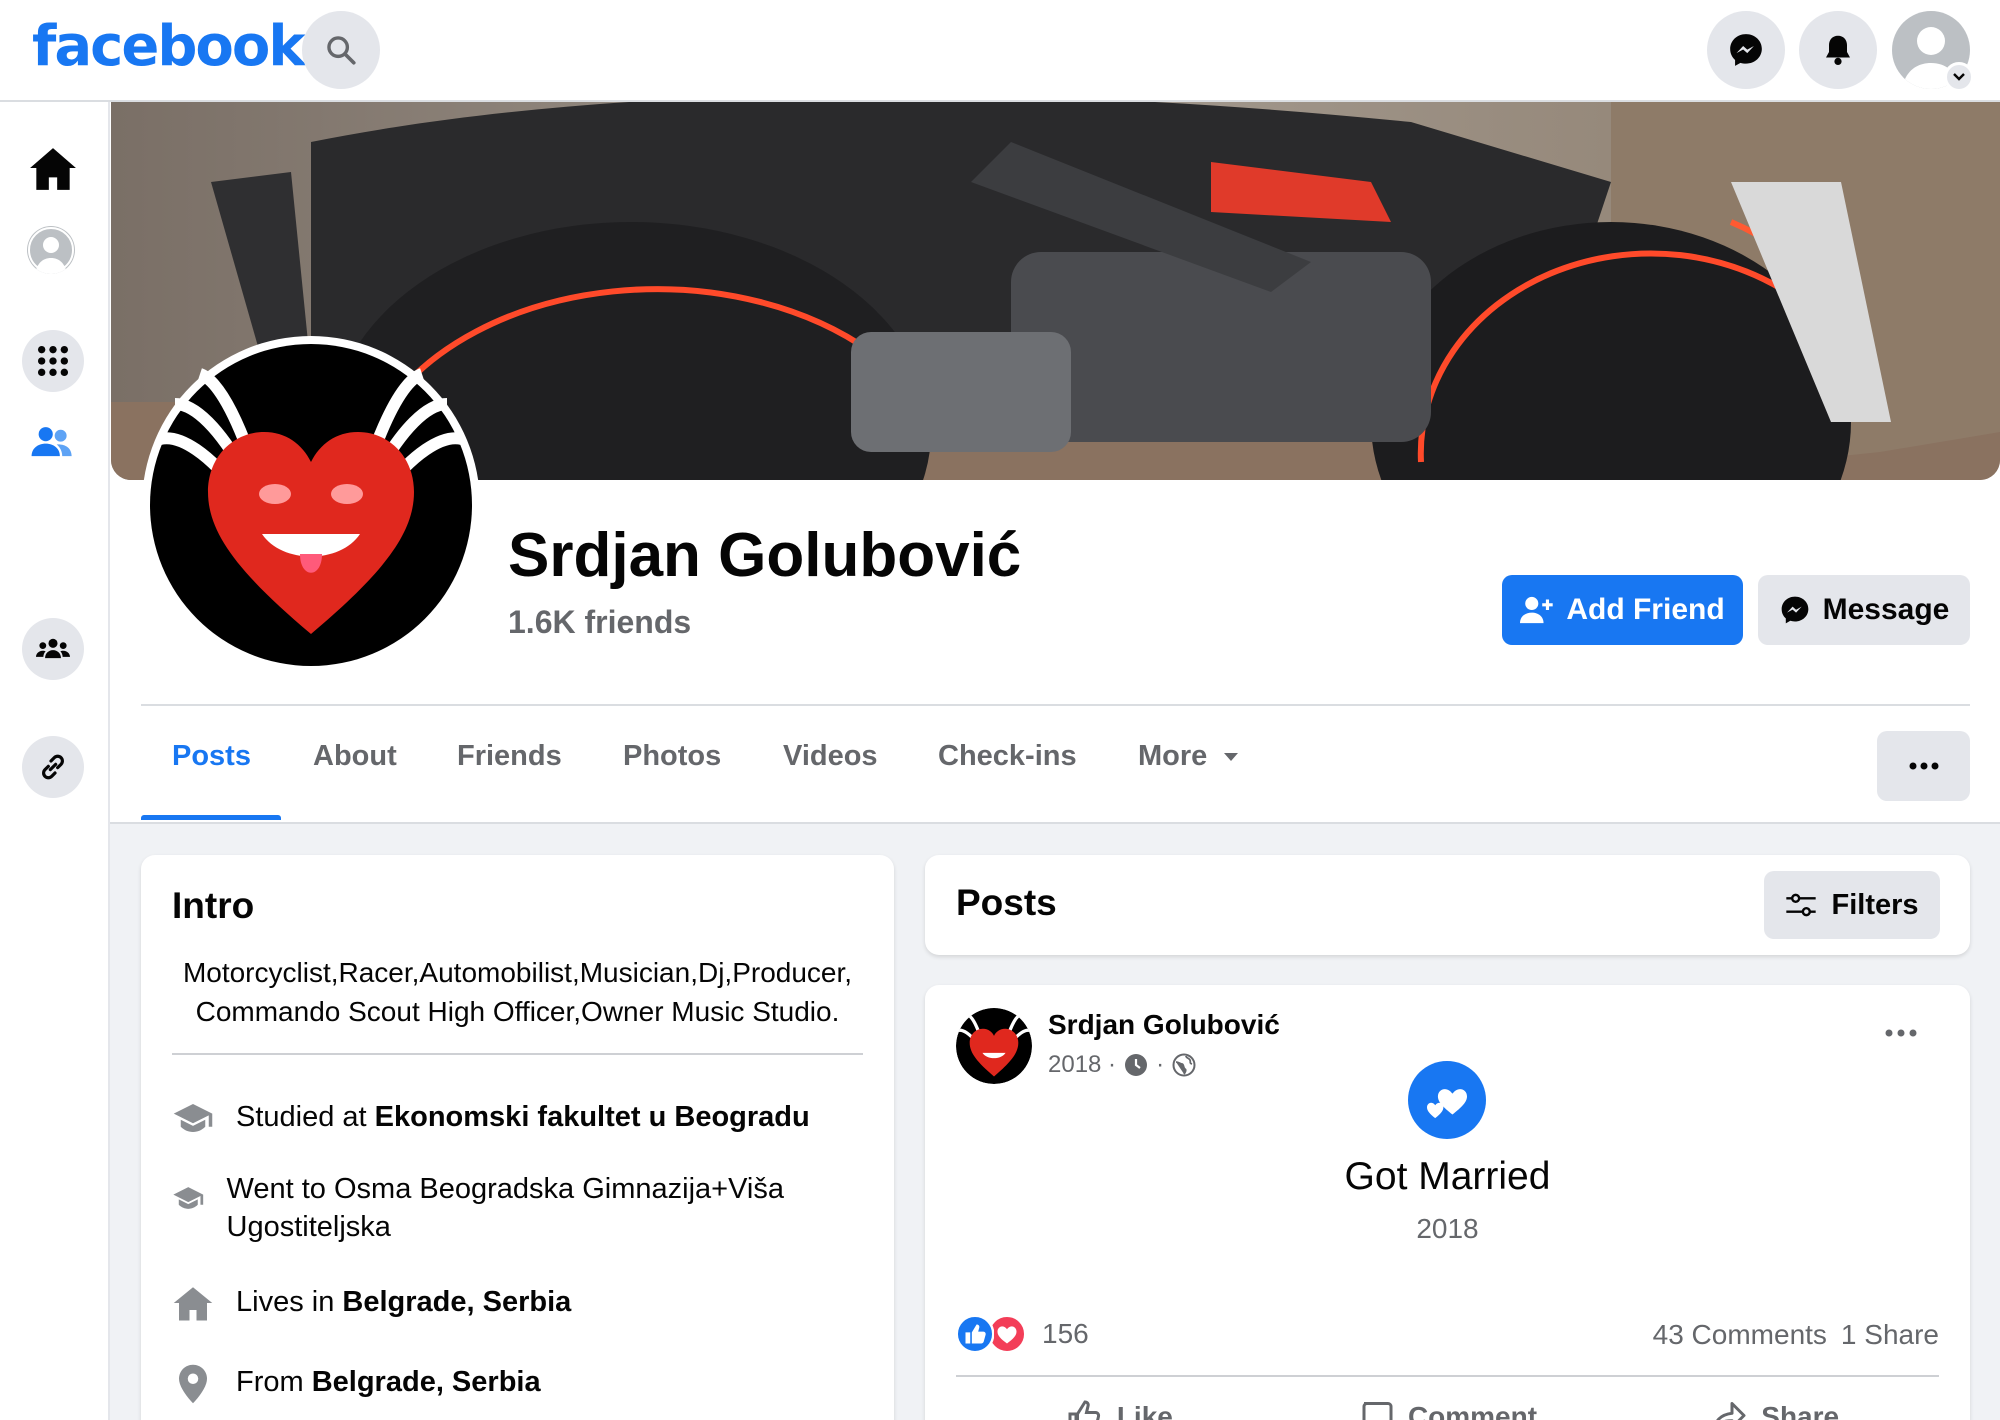 This screenshot has height=1420, width=2000. I want to click on tab-check-ins: Check-ins, so click(1007, 756).